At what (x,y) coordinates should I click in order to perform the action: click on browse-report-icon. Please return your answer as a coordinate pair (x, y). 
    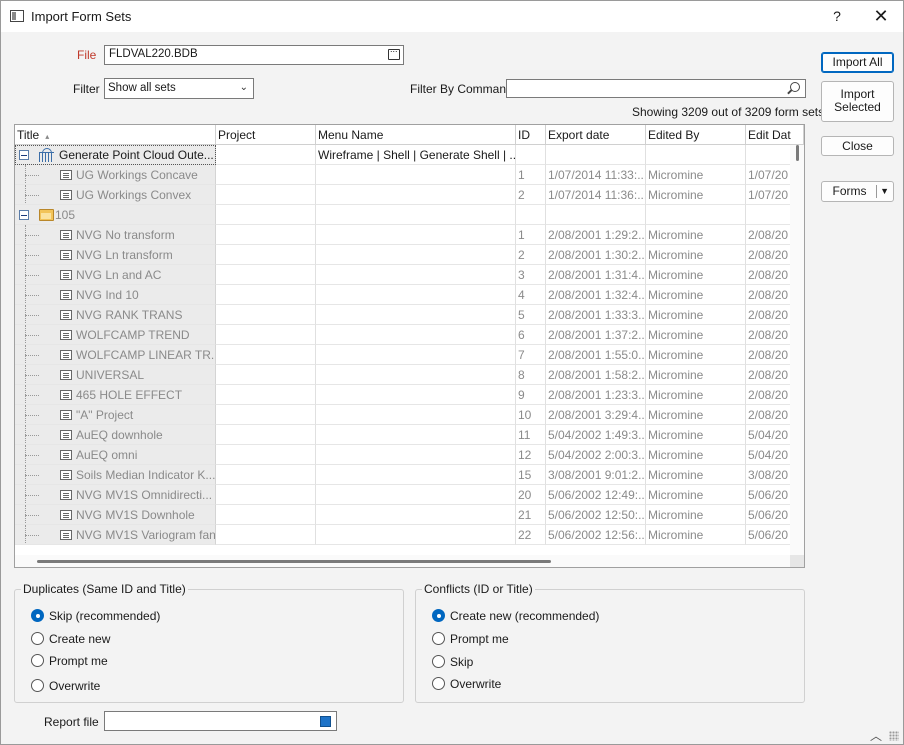
    Looking at the image, I should click on (325, 721).